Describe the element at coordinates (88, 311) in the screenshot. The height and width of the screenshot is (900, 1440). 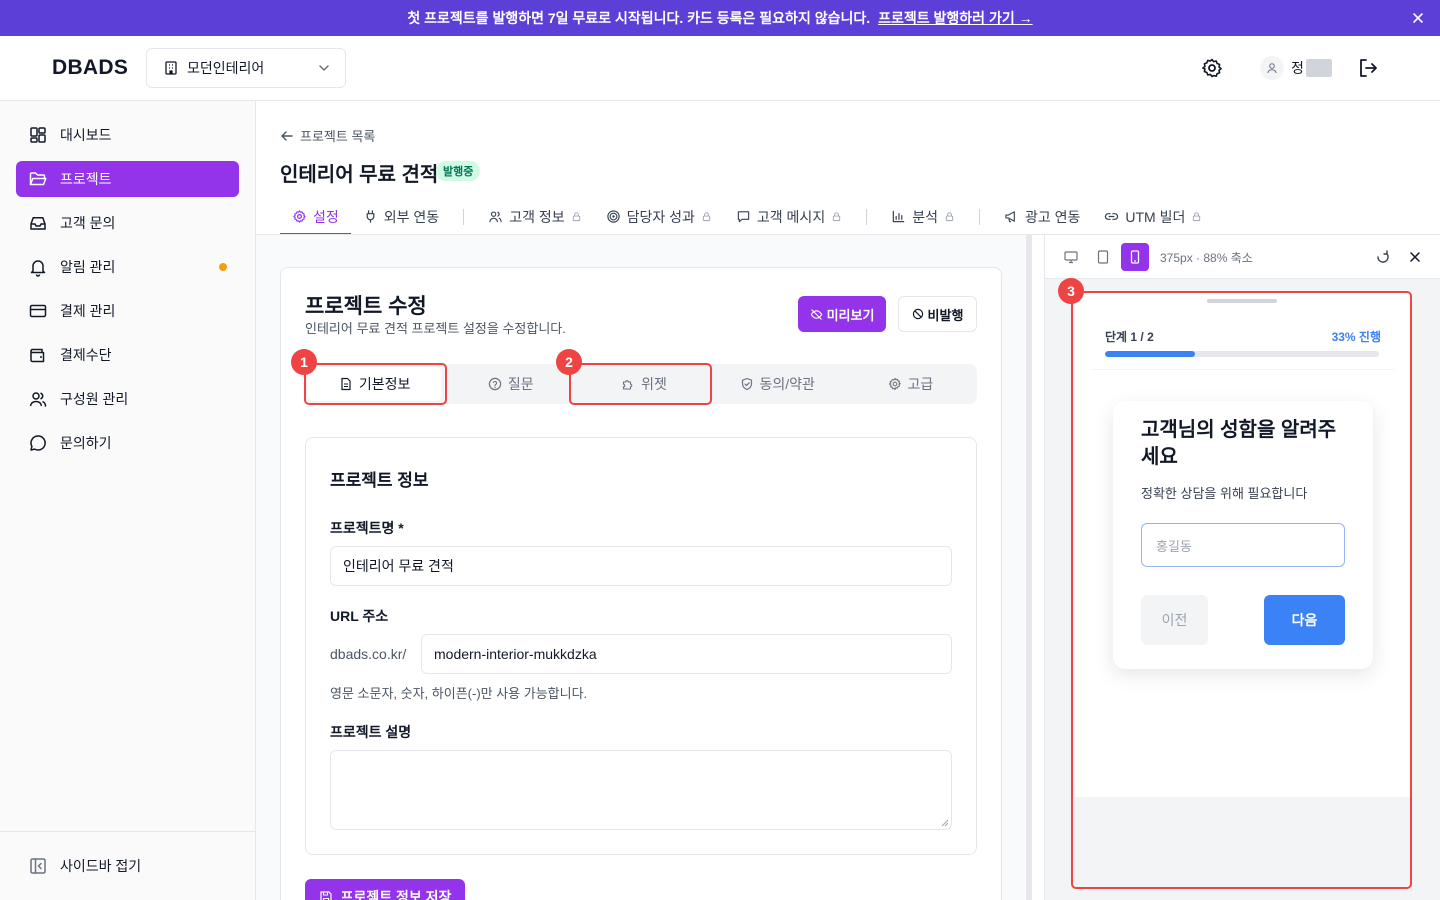
I see `sidebar-item-label: 결제 관리` at that location.